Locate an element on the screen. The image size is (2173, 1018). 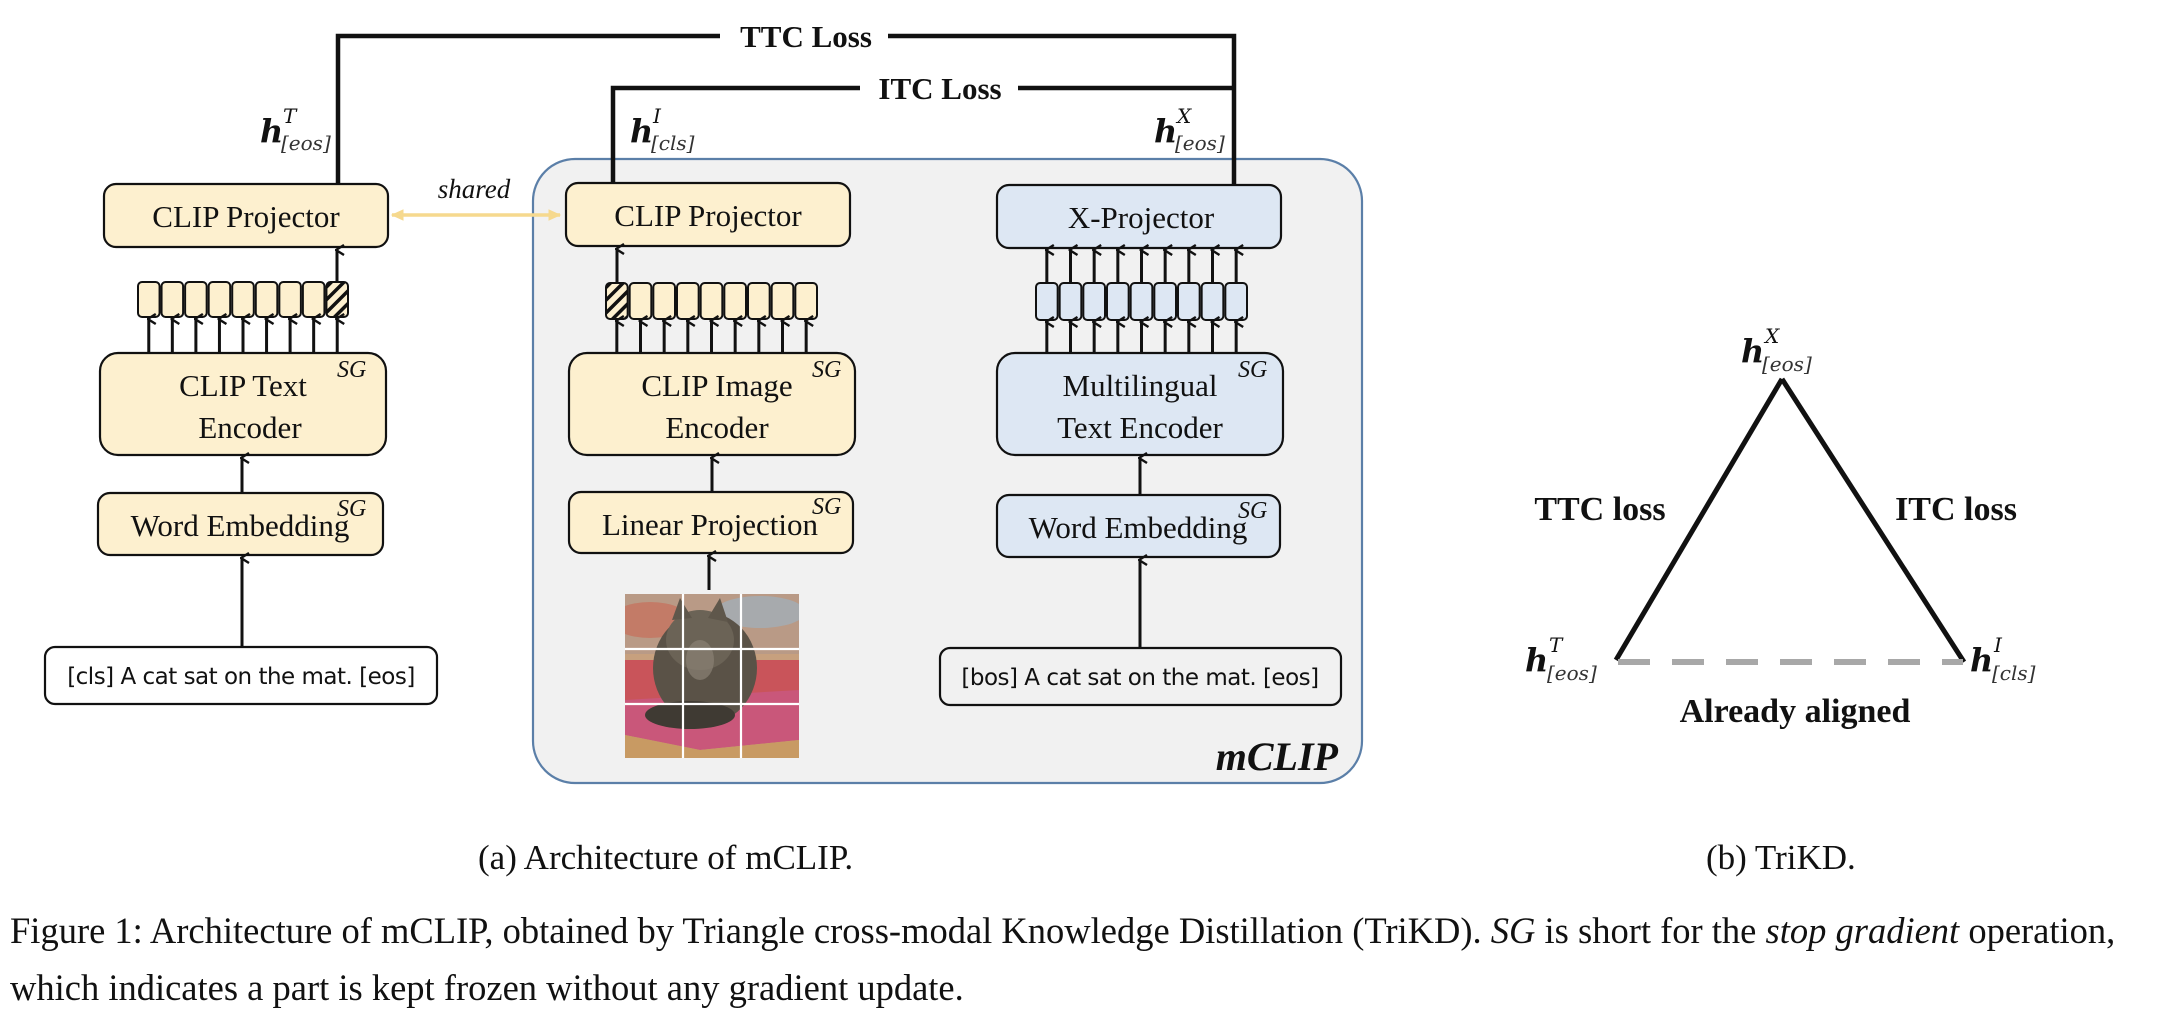
svg-text:[cls] A cat sat on the mat. [e: [cls] A cat sat on the mat. [eos] is located at coordinates (241, 677).